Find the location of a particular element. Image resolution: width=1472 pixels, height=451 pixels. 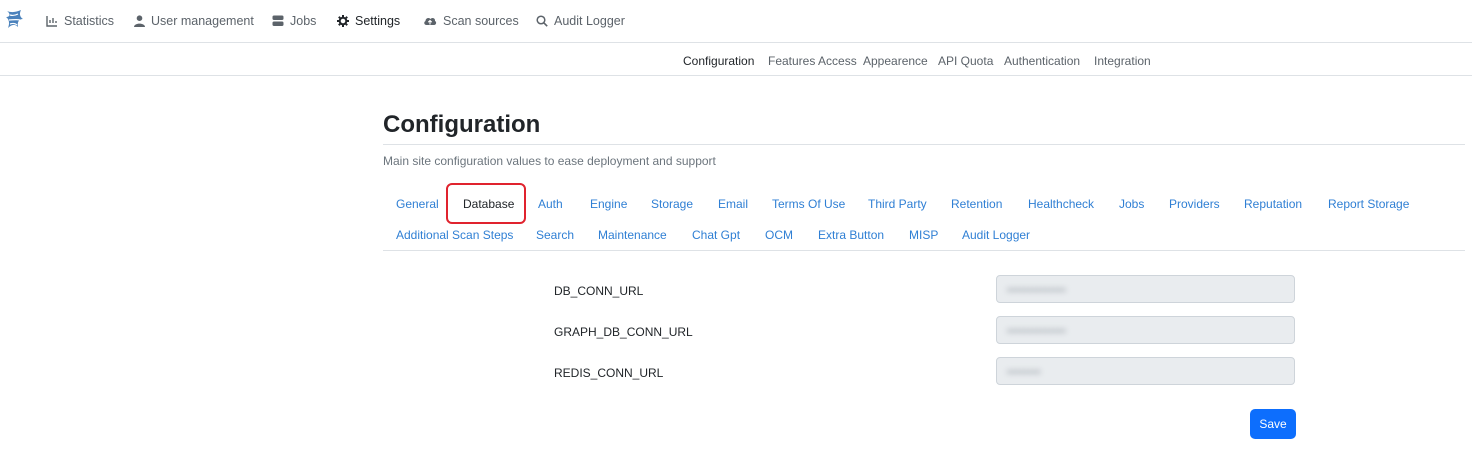

subnav-appearence: Appearence is located at coordinates (895, 61).